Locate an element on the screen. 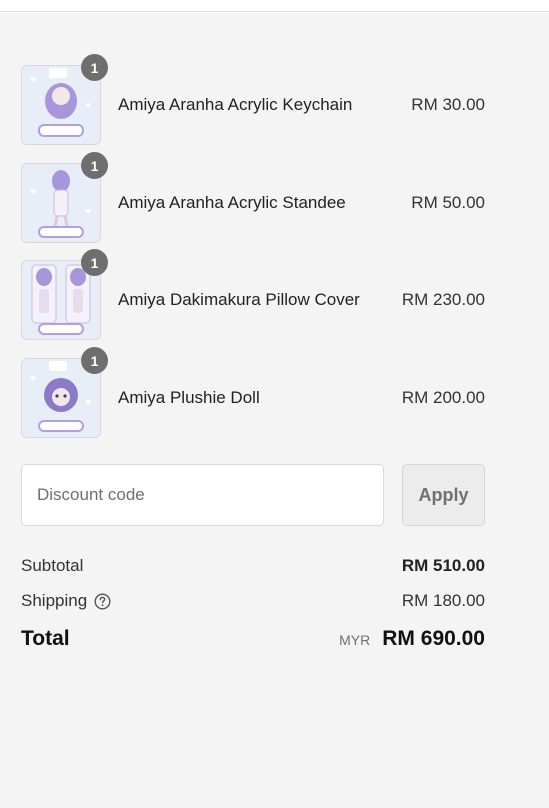 The image size is (549, 808). total-amount-group: MYR RM 690.00 is located at coordinates (412, 639).